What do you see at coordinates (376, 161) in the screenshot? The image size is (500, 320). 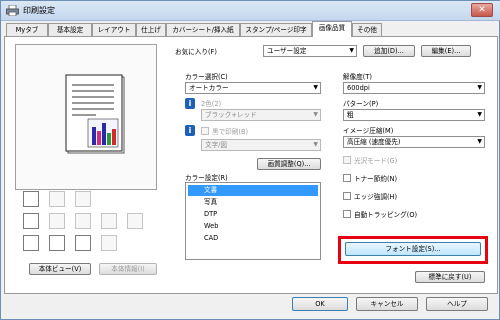 I see `gloss-mode-label: 光沢モード(G)` at bounding box center [376, 161].